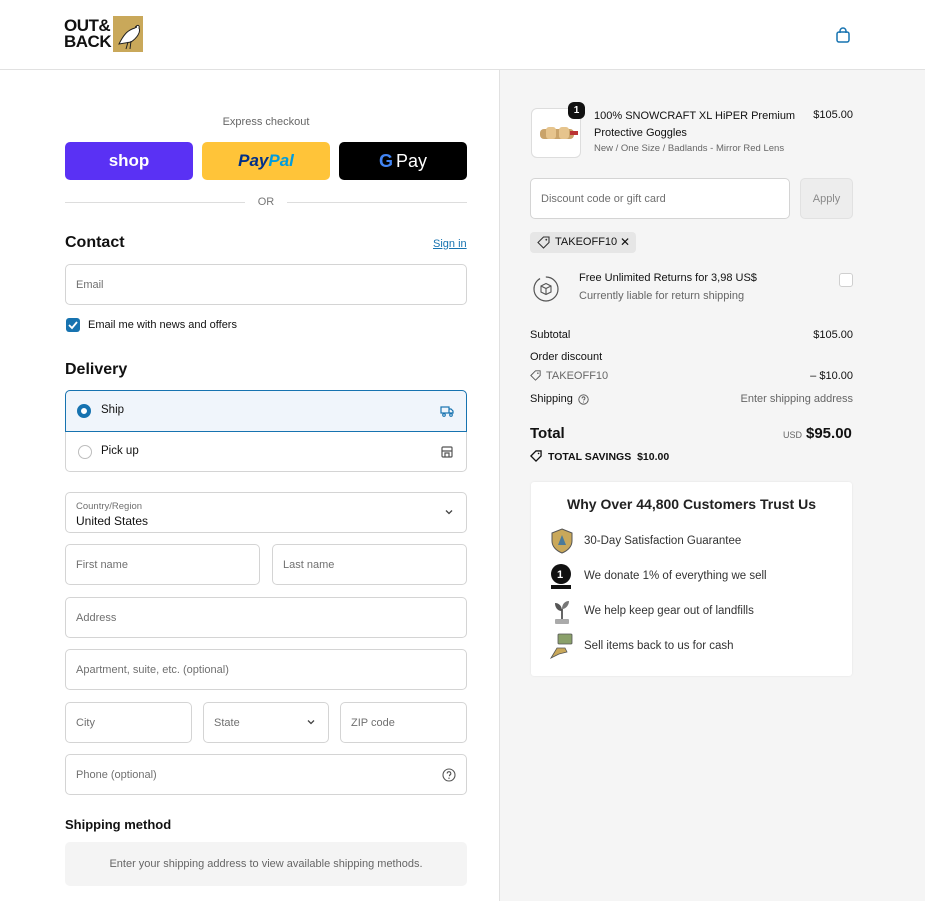  Describe the element at coordinates (266, 452) in the screenshot. I see `delivery-option-pickup: Pick up` at that location.